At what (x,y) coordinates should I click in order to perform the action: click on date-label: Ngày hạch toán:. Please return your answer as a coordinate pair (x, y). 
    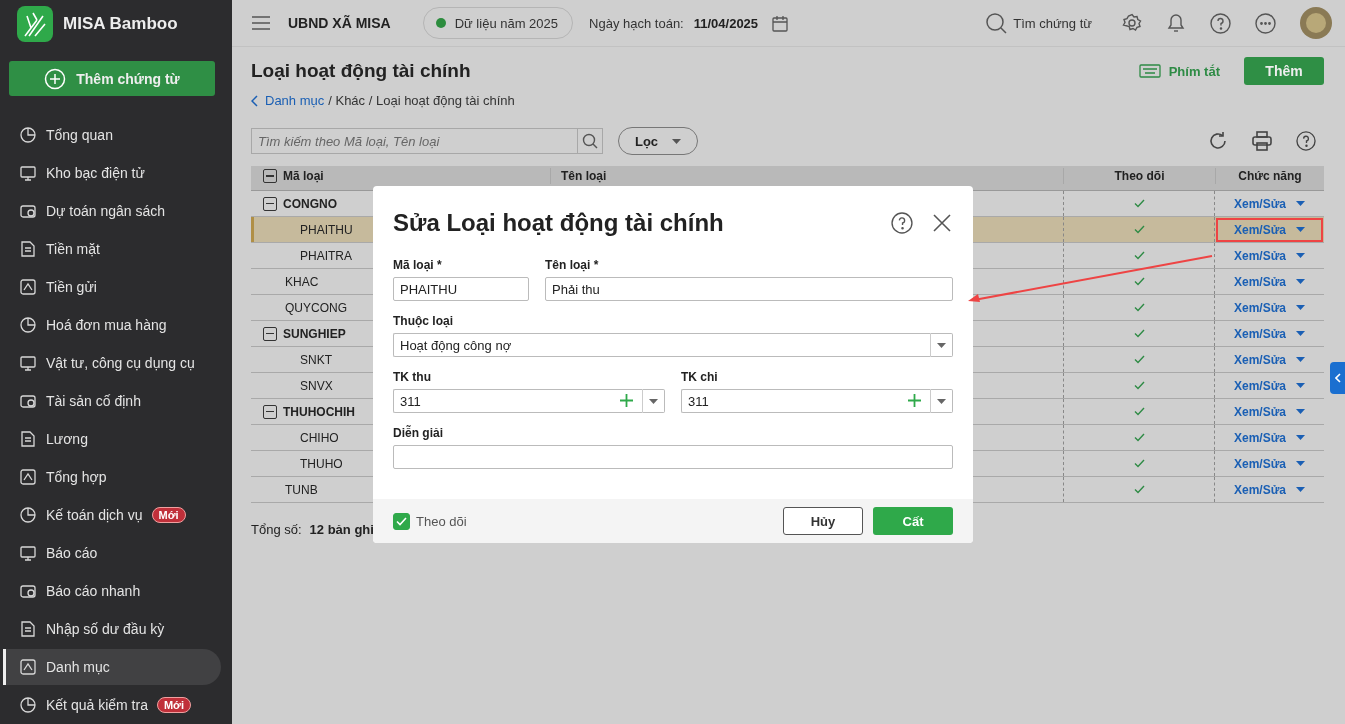
    Looking at the image, I should click on (636, 23).